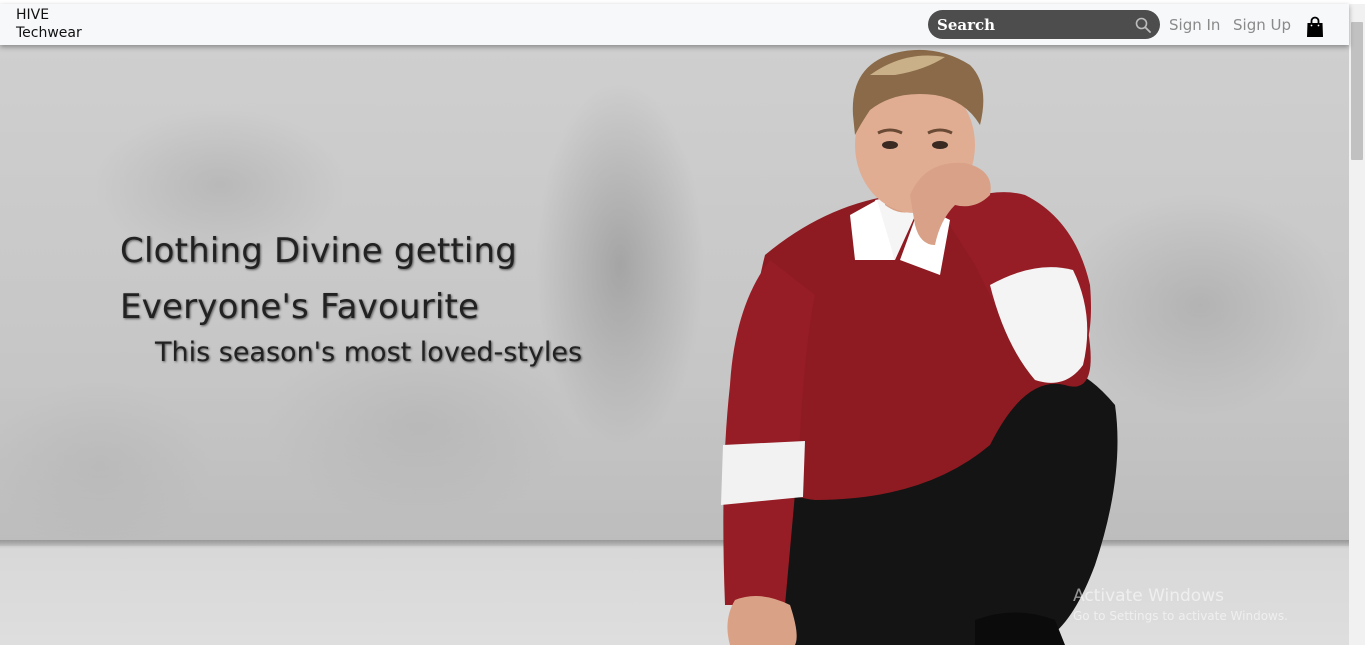 The width and height of the screenshot is (1365, 645). I want to click on search-input, so click(1032, 24).